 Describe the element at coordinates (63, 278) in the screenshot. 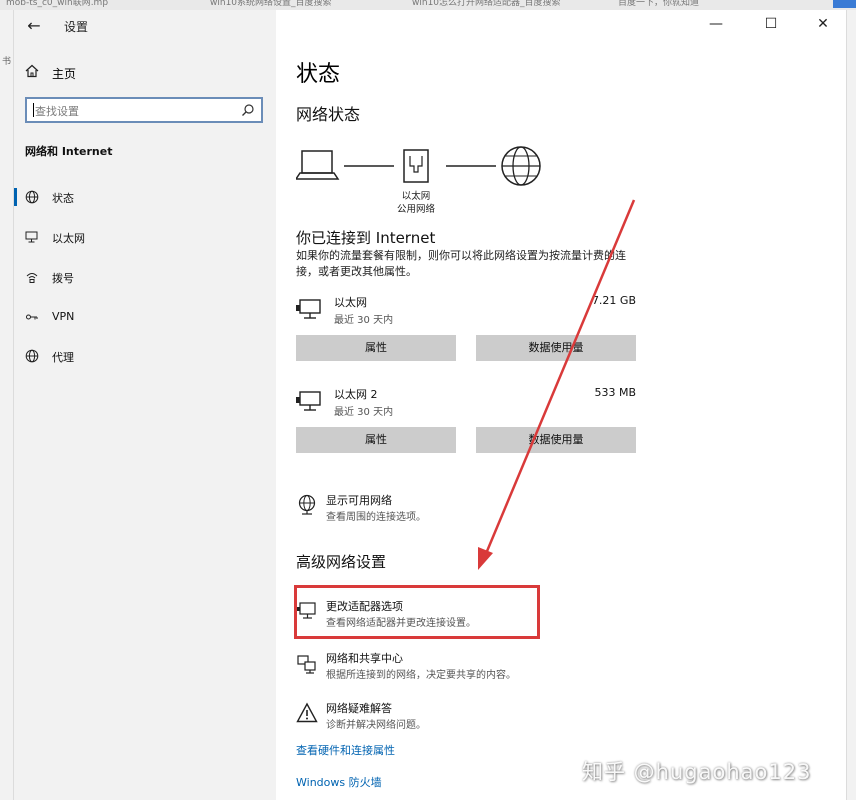

I see `sidebar-item-label: 拨号` at that location.